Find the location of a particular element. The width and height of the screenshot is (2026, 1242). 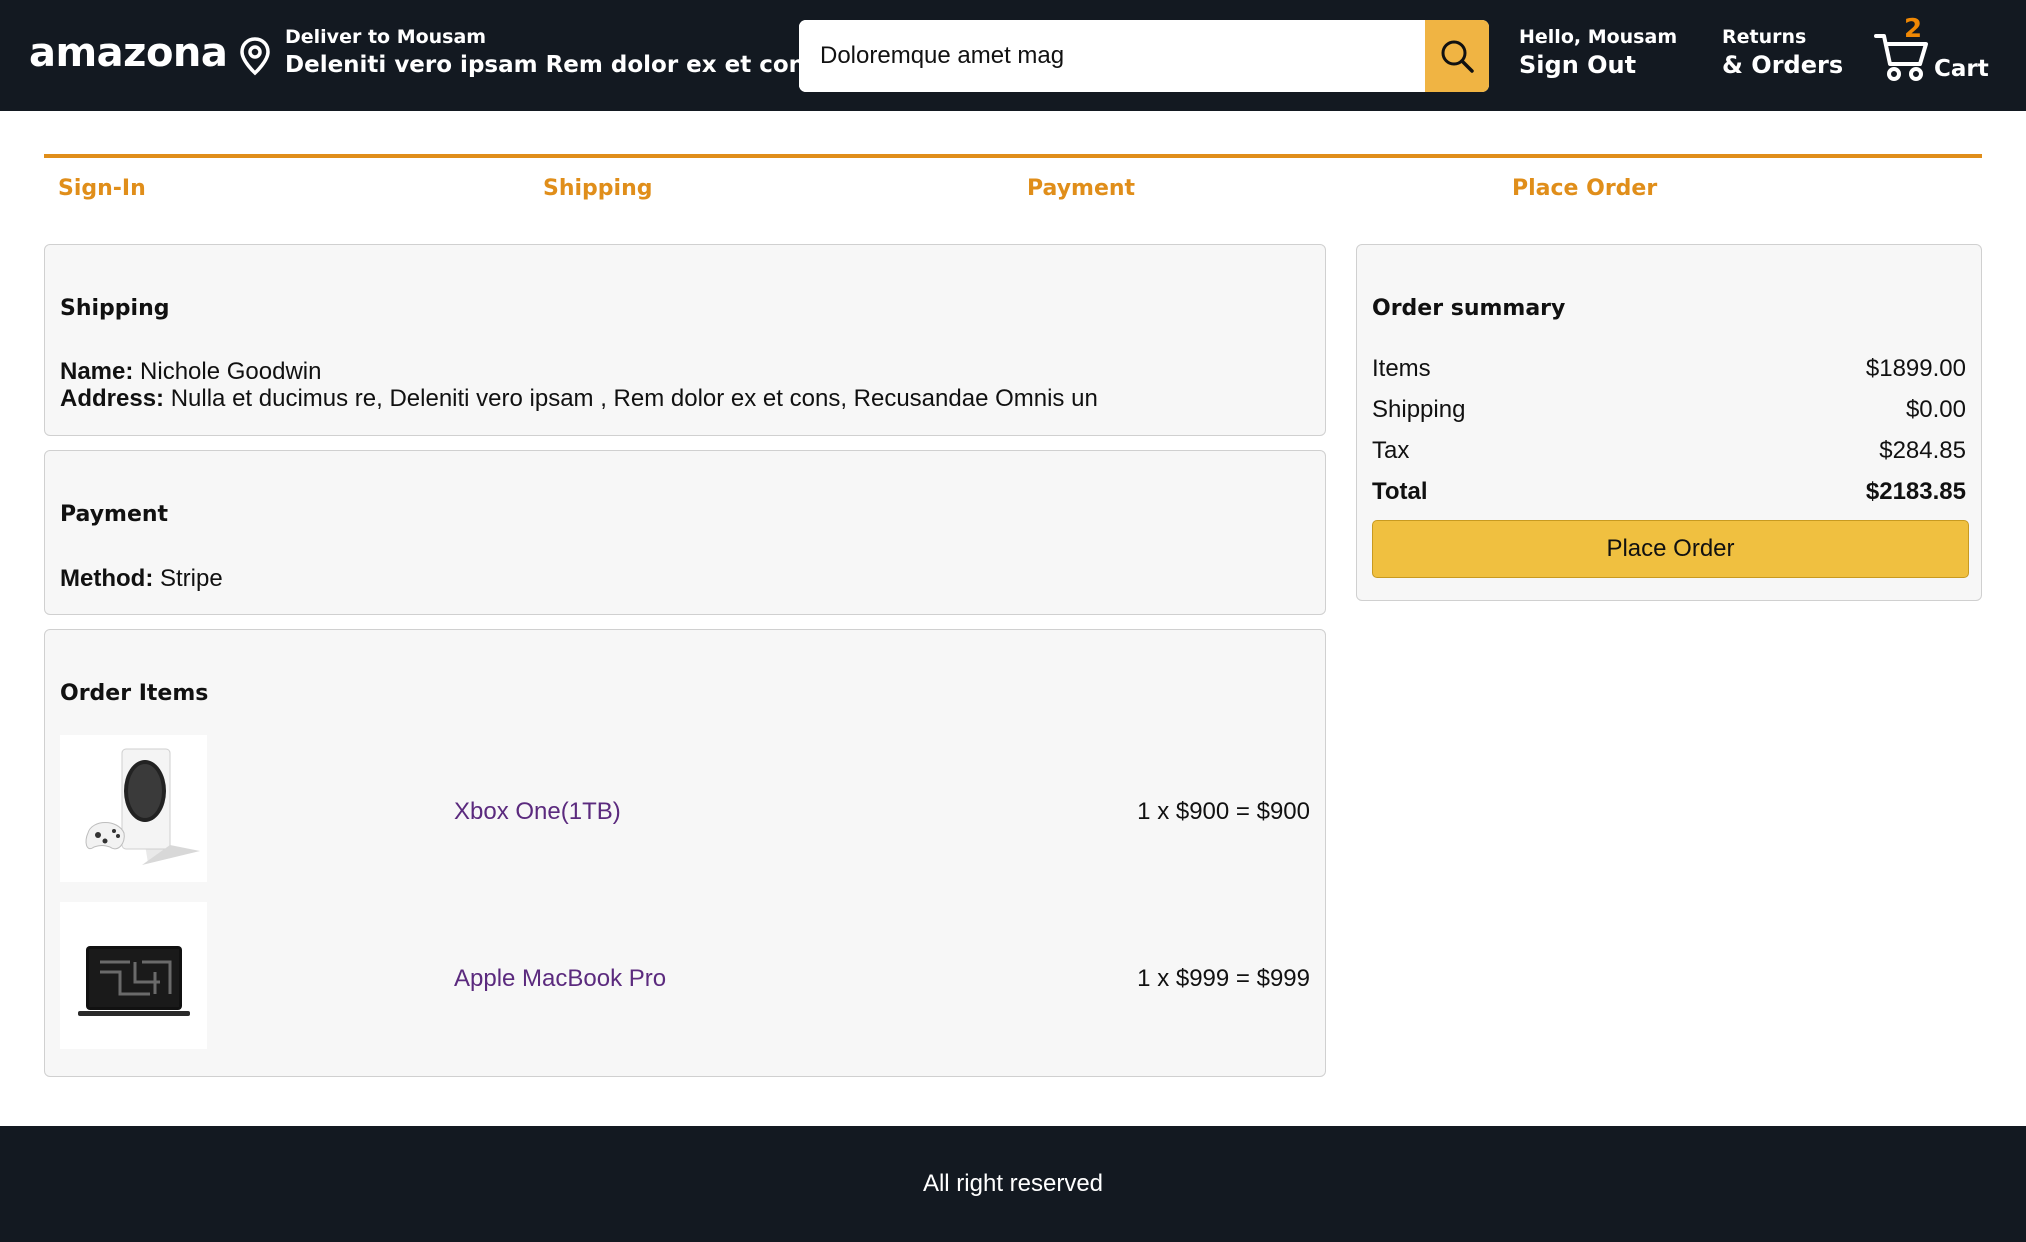

summary-label: Items is located at coordinates (1401, 368).